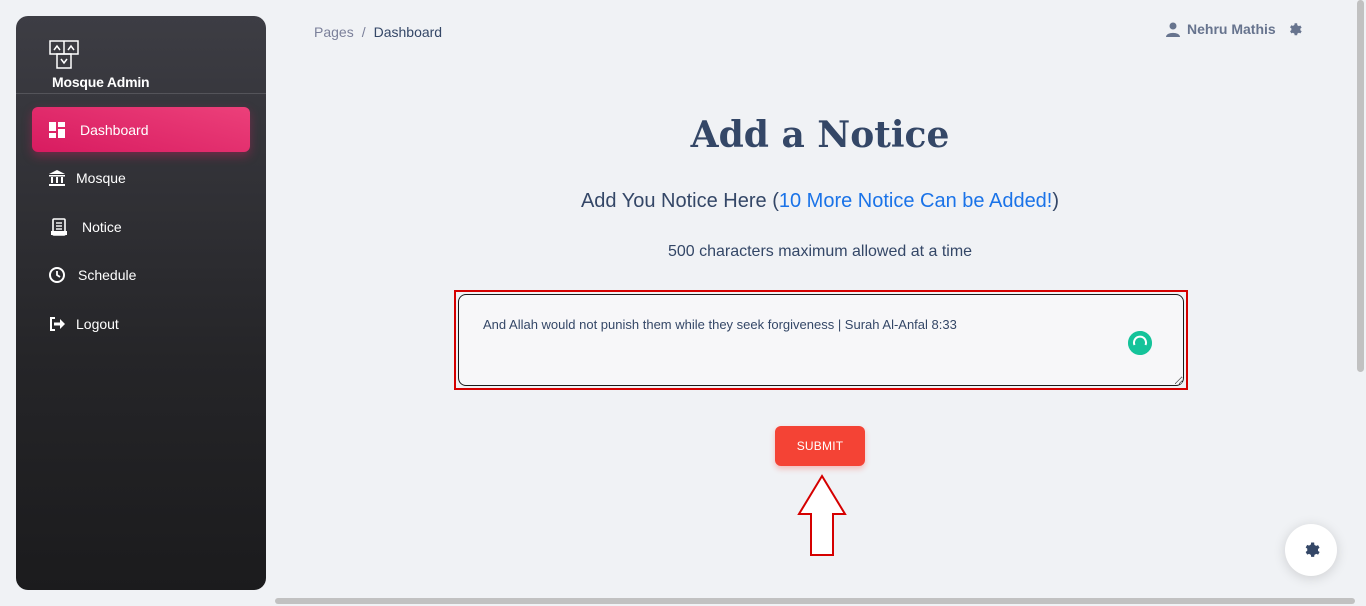 The height and width of the screenshot is (606, 1366). I want to click on sidebar-item-mosque: Mosque, so click(141, 177).